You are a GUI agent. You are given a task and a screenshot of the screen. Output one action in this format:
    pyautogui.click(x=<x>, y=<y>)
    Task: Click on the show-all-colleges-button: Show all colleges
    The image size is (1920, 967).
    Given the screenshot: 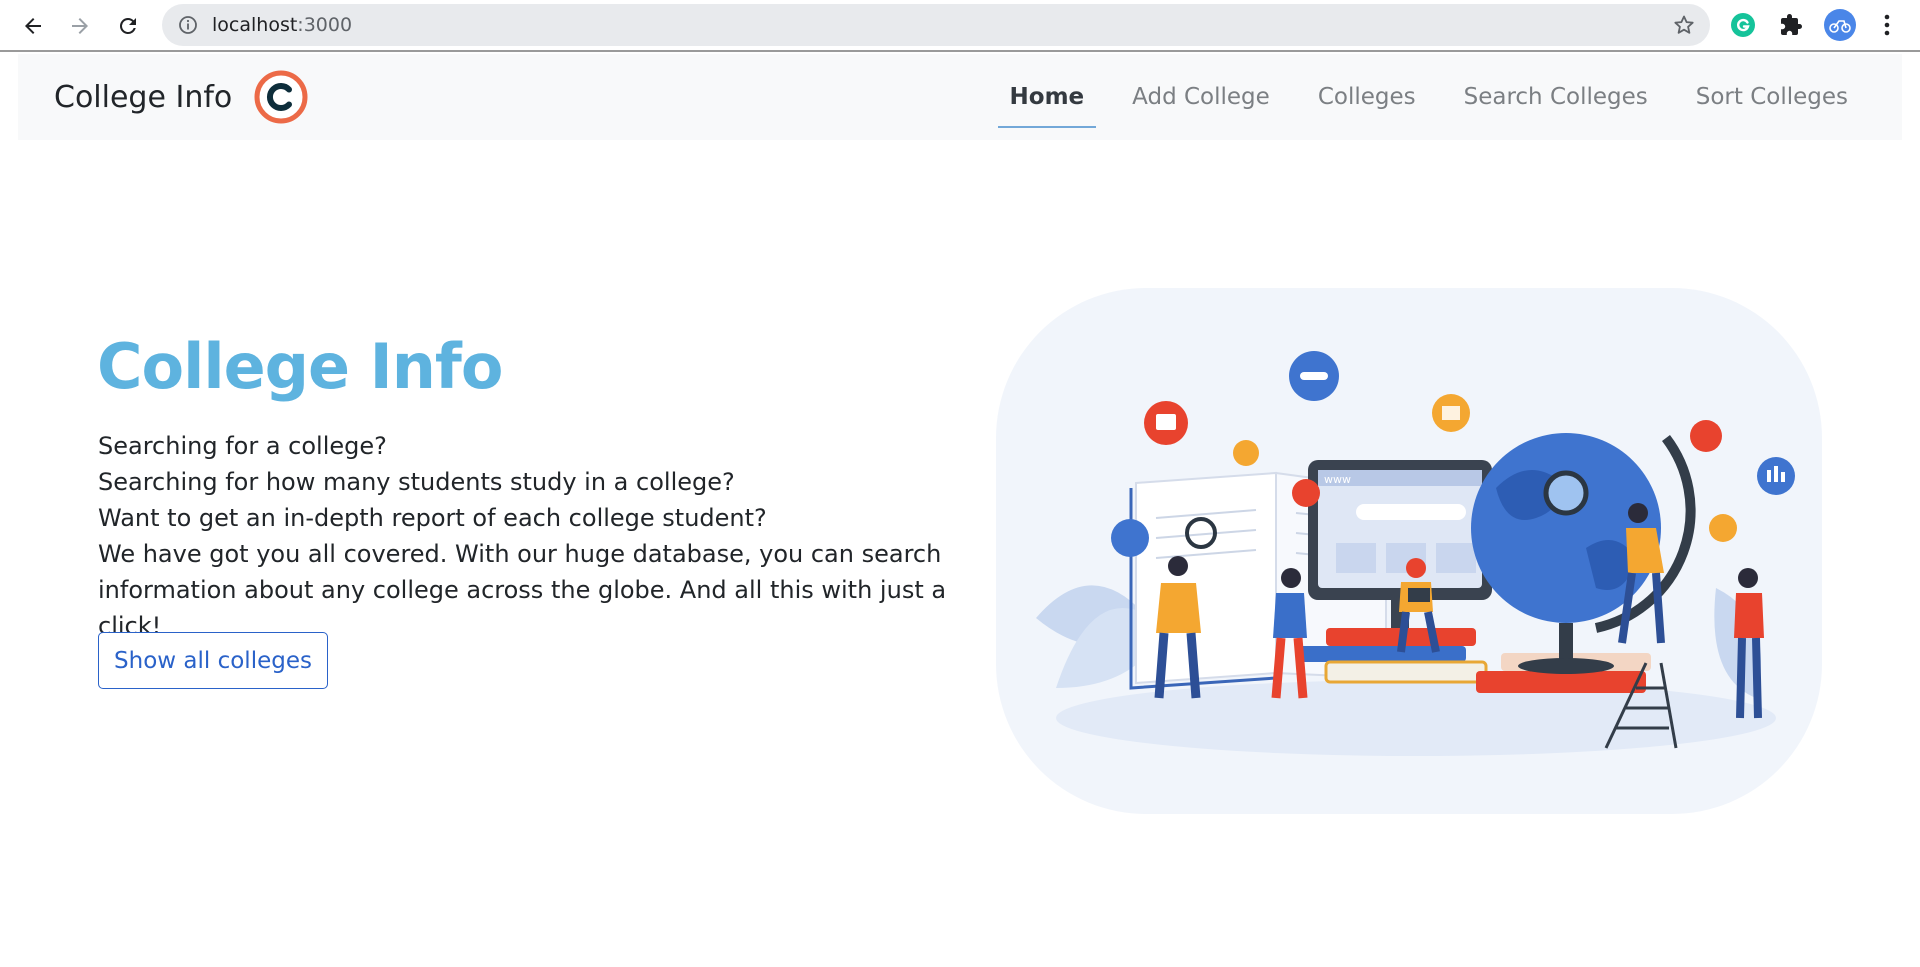 What is the action you would take?
    pyautogui.click(x=213, y=660)
    